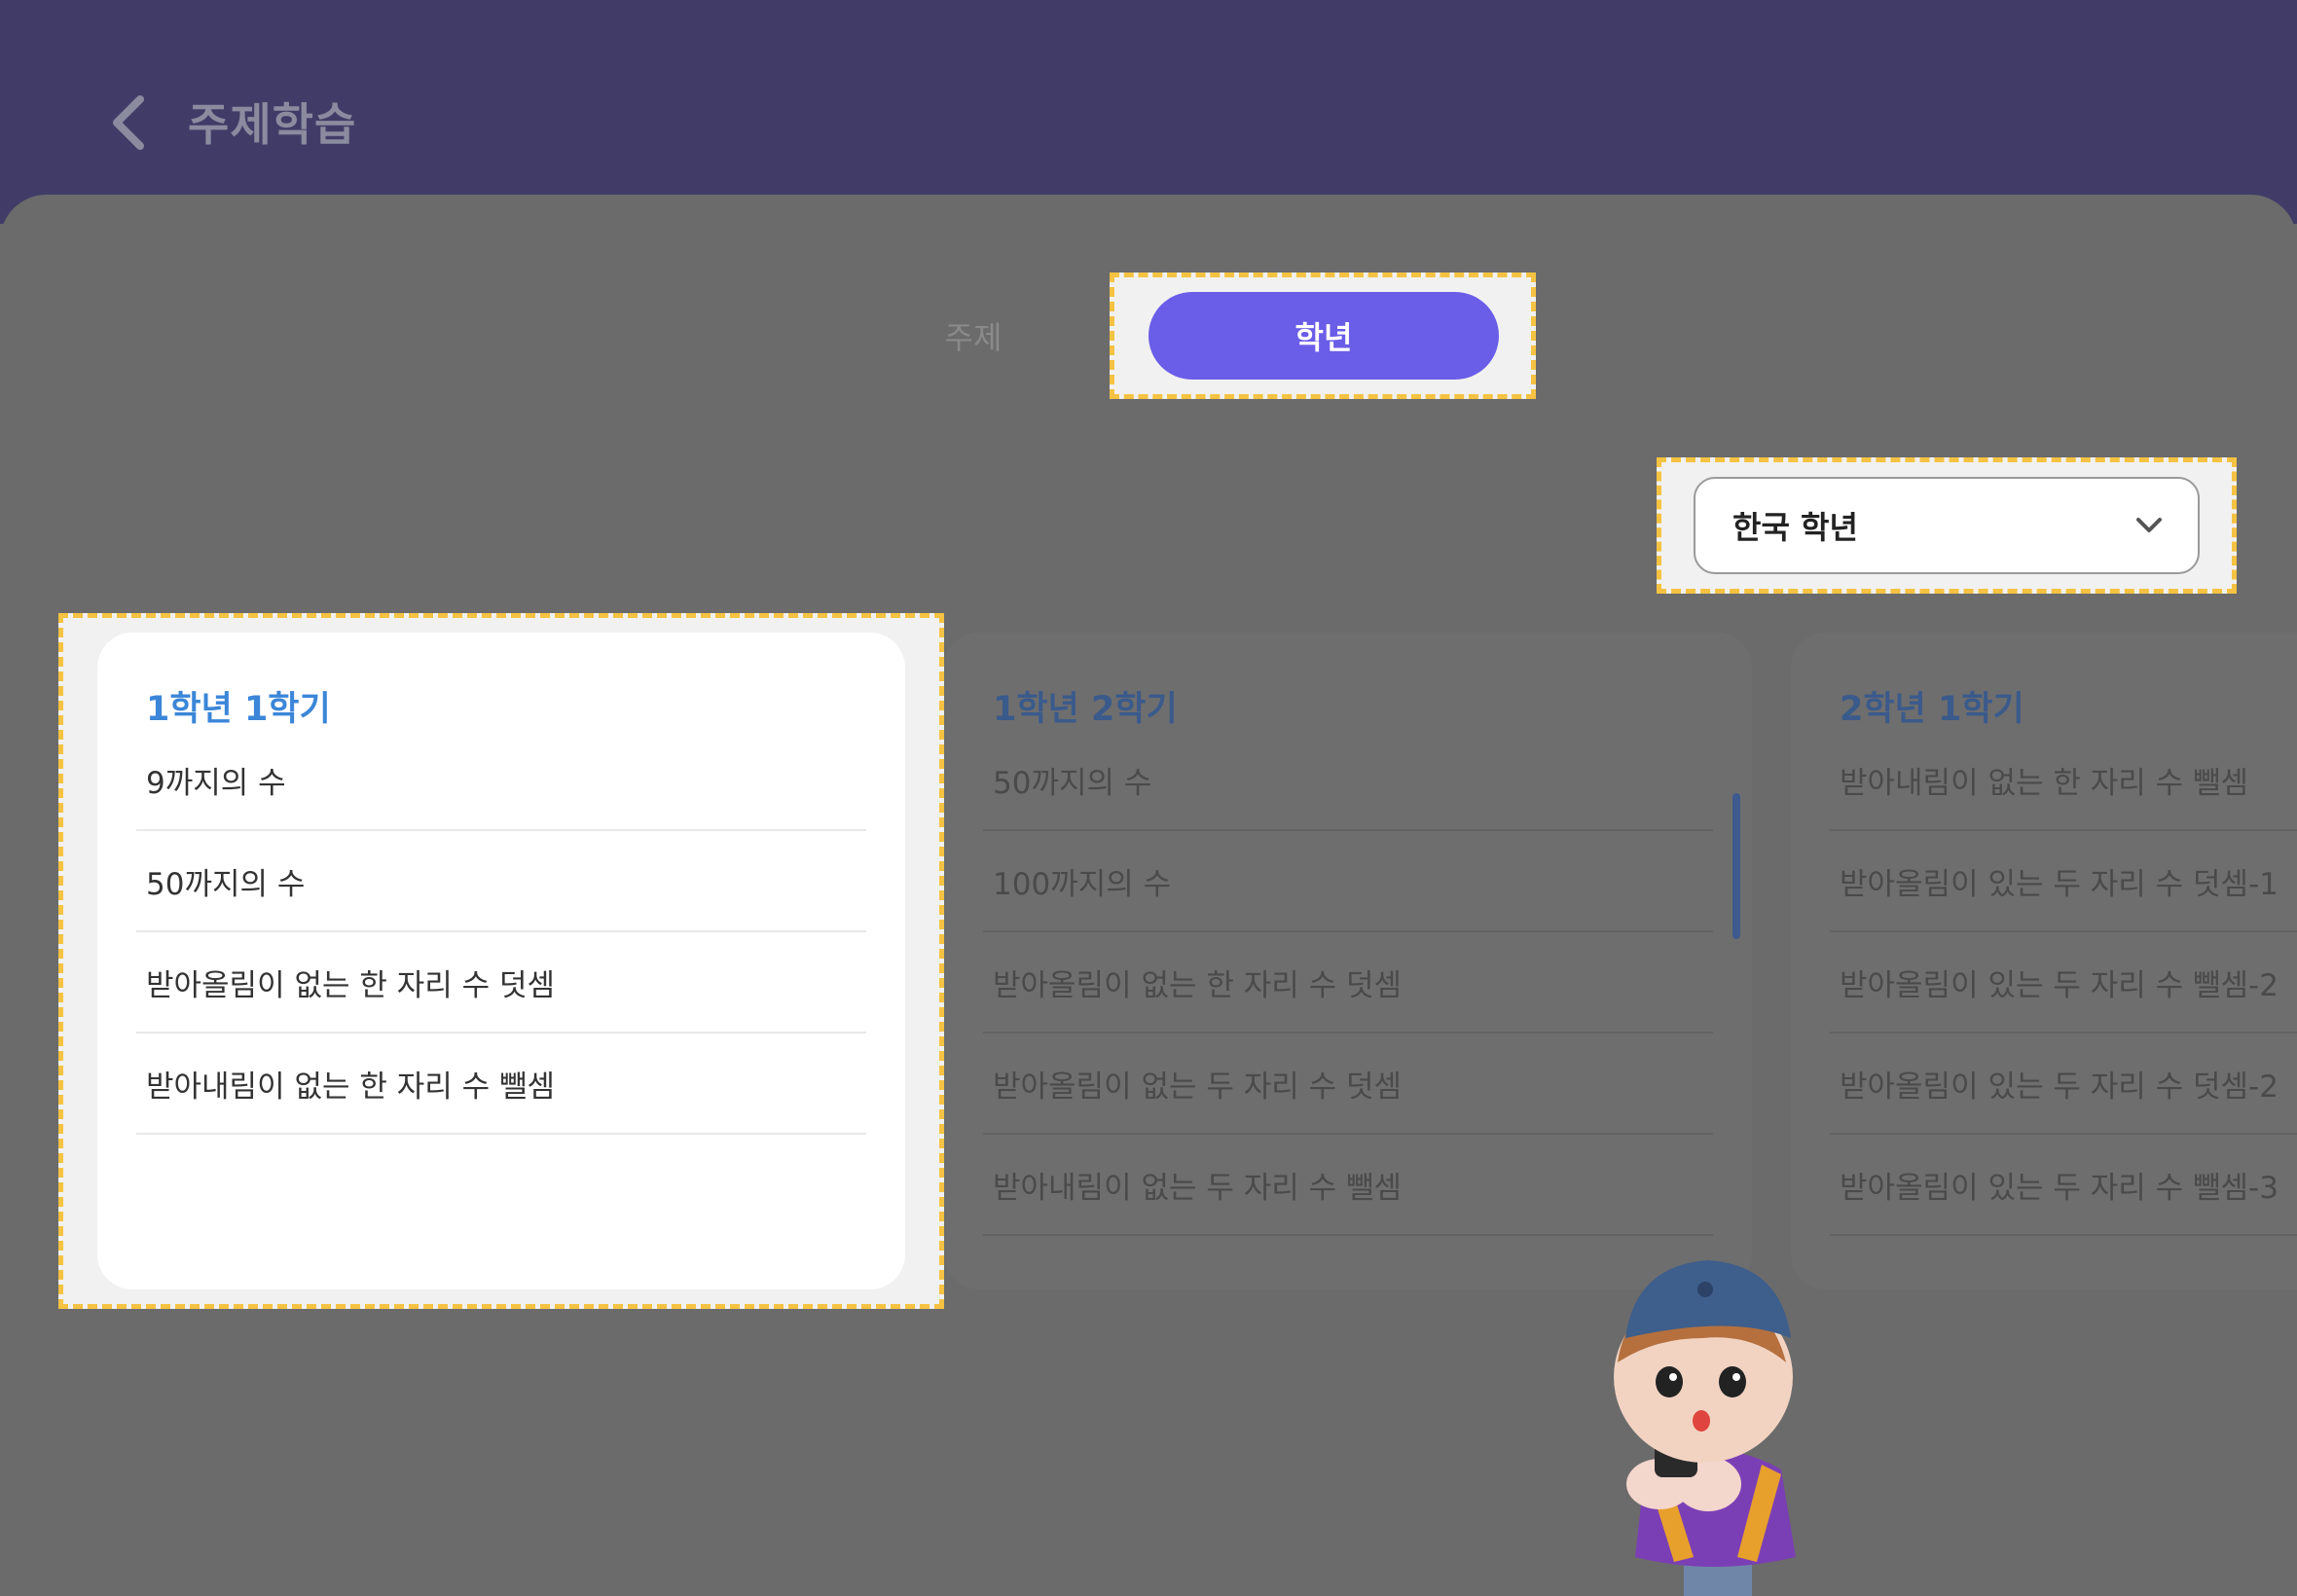 Image resolution: width=2297 pixels, height=1596 pixels. What do you see at coordinates (1348, 1084) in the screenshot?
I see `list-item: 받아올림이 없는 두 자리 수 덧셈` at bounding box center [1348, 1084].